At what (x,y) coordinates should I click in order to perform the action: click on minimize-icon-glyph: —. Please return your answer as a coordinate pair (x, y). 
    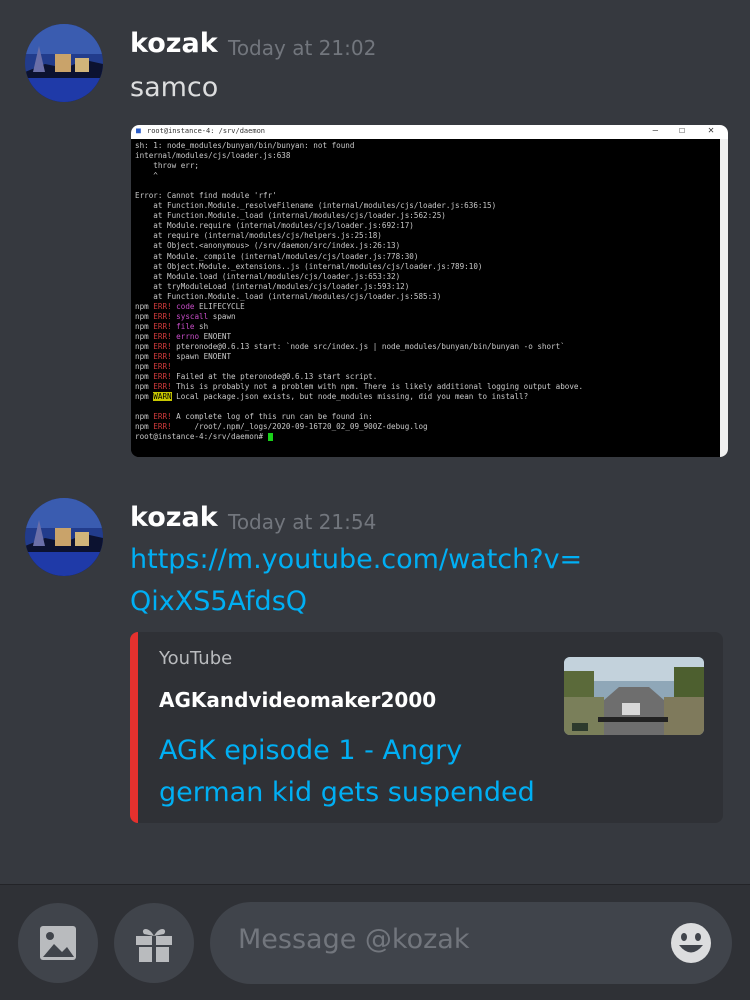
    Looking at the image, I should click on (655, 131).